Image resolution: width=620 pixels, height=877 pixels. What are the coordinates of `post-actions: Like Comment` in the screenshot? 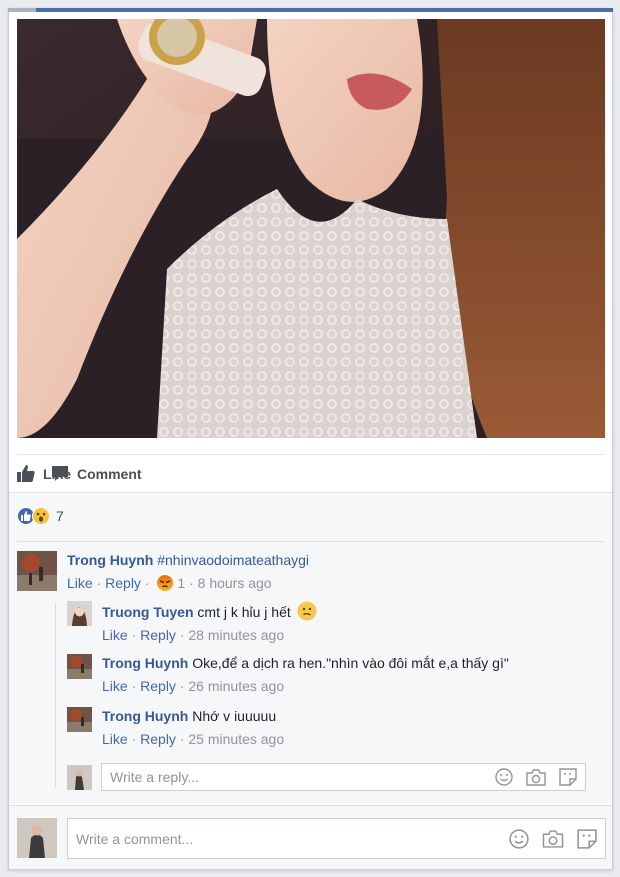 It's located at (311, 473).